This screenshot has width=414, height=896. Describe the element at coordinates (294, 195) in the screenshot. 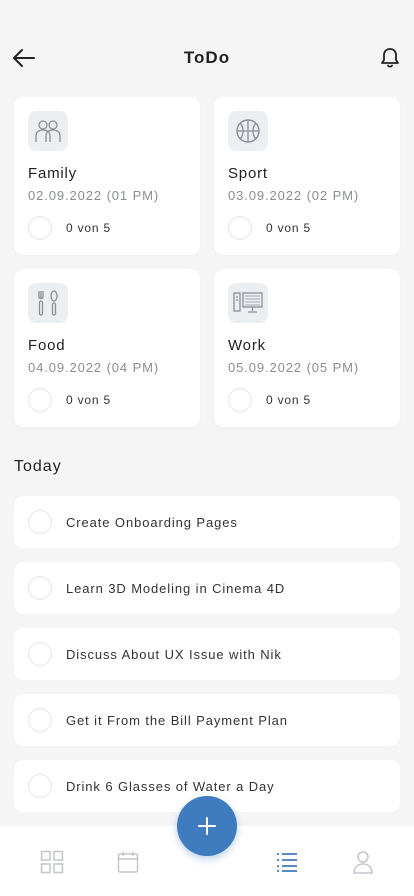

I see `category-date: 03.09.2022 (02 PM)` at that location.